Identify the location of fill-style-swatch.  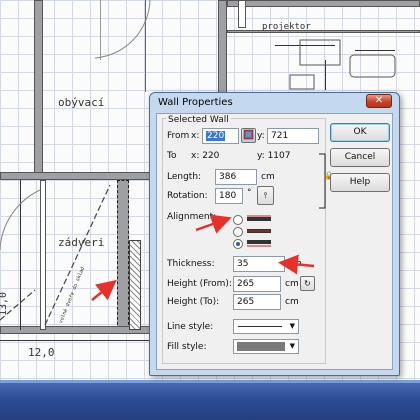
(261, 346).